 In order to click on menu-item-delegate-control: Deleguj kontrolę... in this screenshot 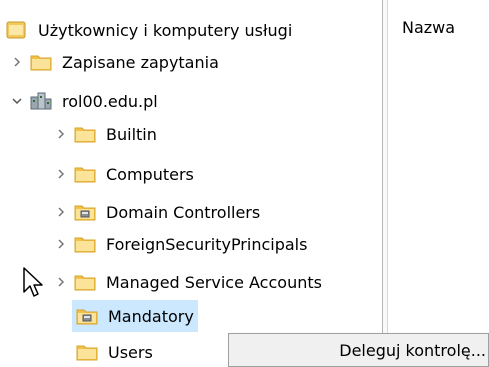, I will do `click(383, 350)`.